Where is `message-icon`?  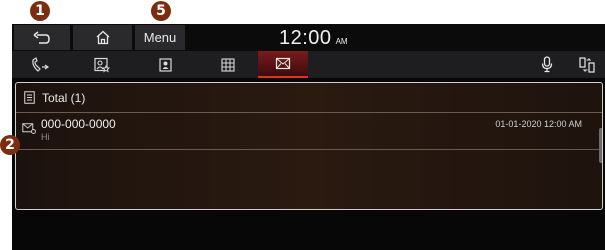
message-icon is located at coordinates (29, 128).